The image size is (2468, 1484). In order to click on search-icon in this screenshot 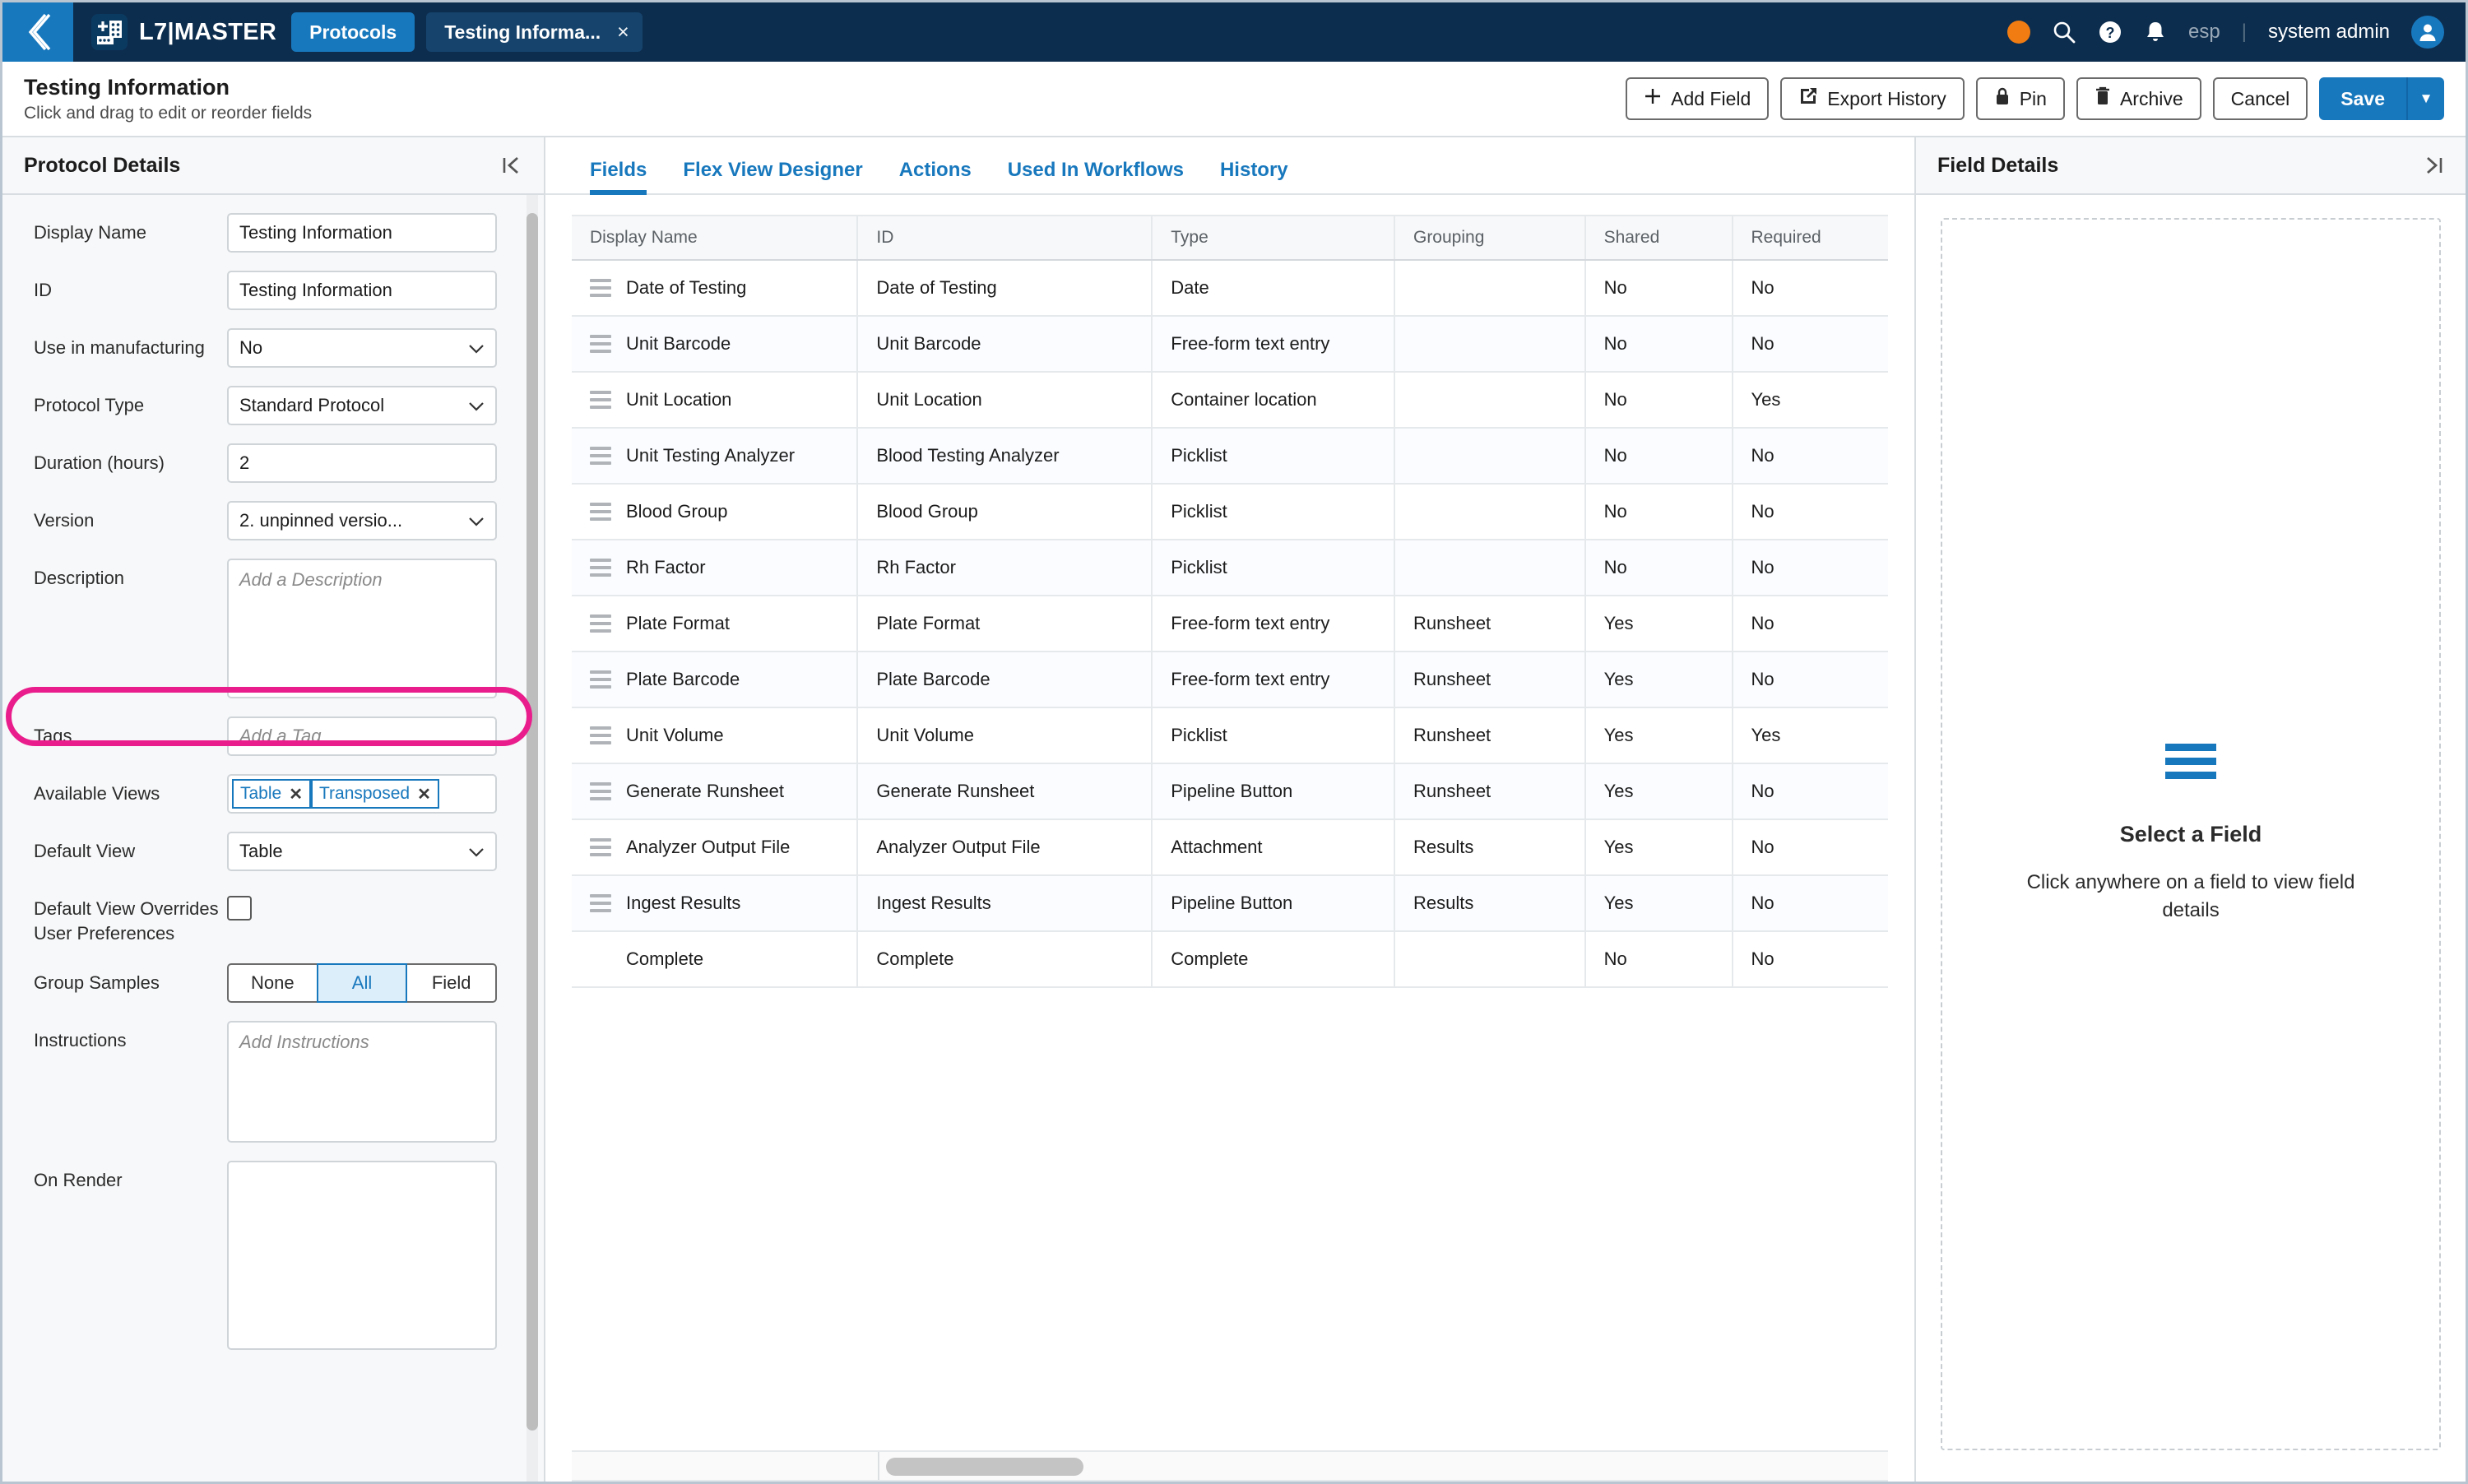, I will do `click(2064, 32)`.